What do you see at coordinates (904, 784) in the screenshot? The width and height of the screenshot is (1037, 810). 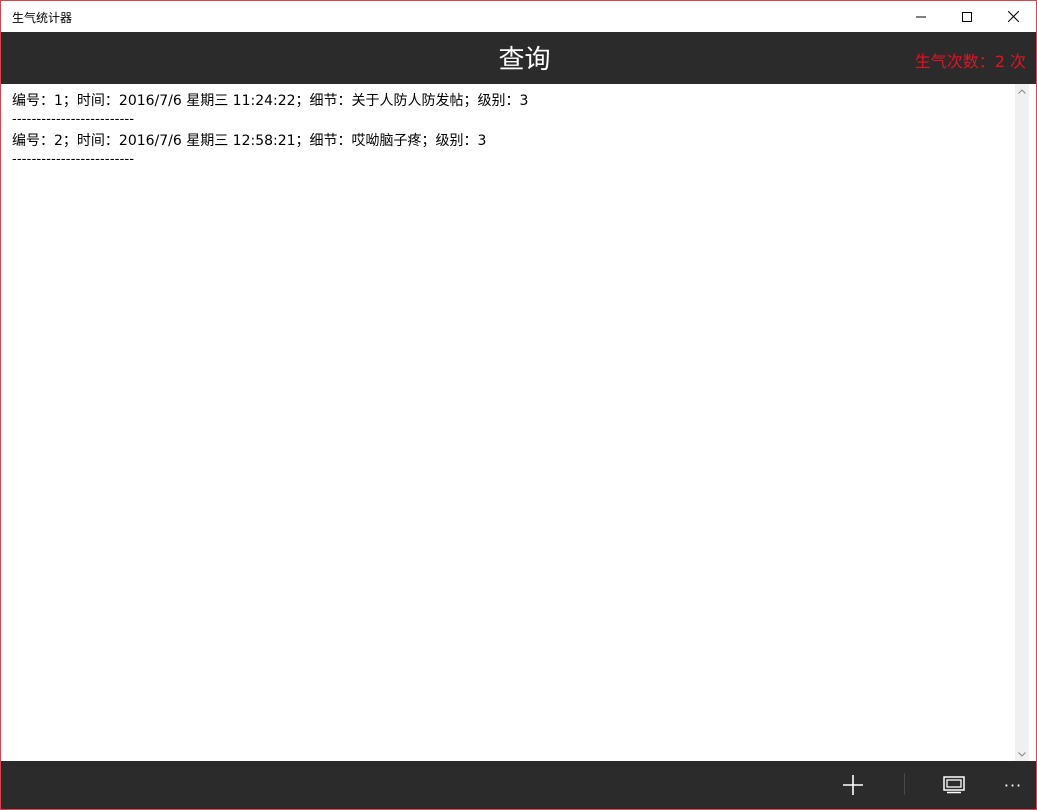 I see `command-bar-divider` at bounding box center [904, 784].